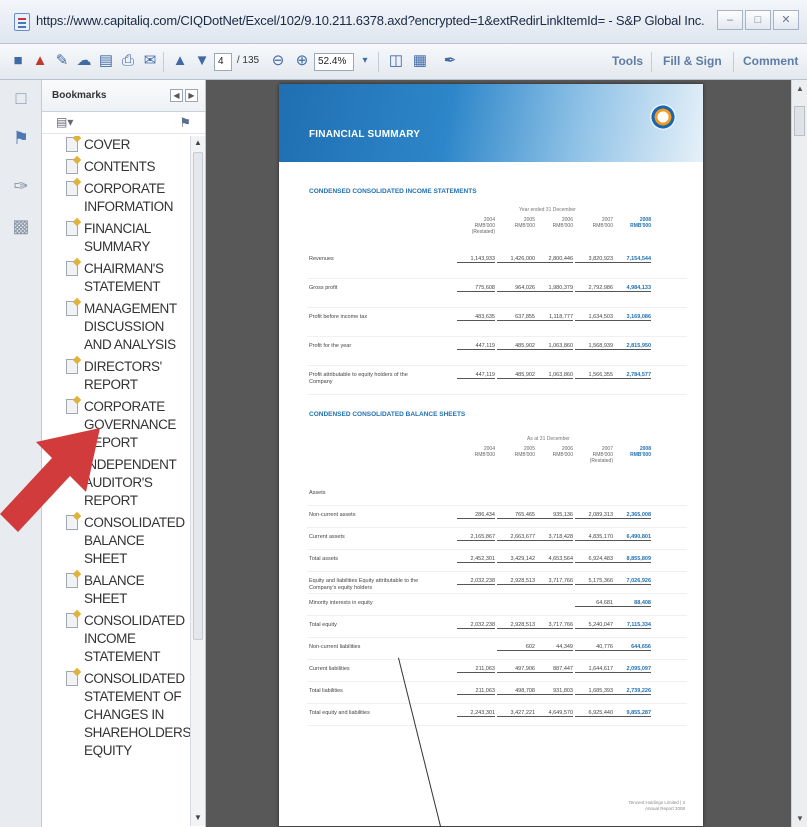 The width and height of the screenshot is (807, 827). What do you see at coordinates (334, 62) in the screenshot?
I see `zoom-input: 52.4%` at bounding box center [334, 62].